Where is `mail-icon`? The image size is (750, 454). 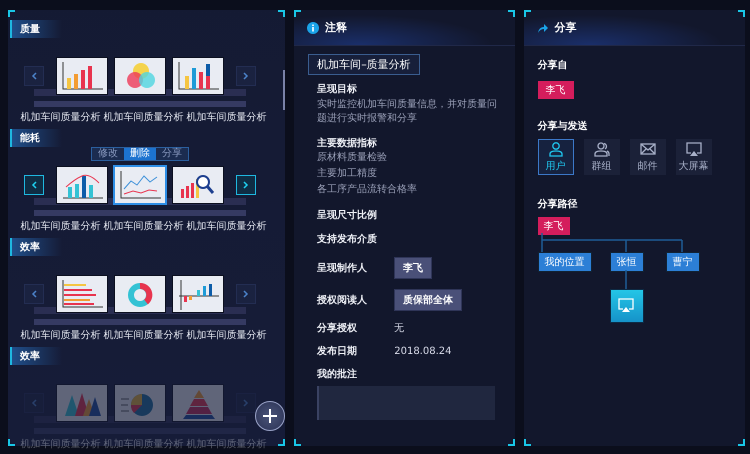
mail-icon is located at coordinates (648, 149).